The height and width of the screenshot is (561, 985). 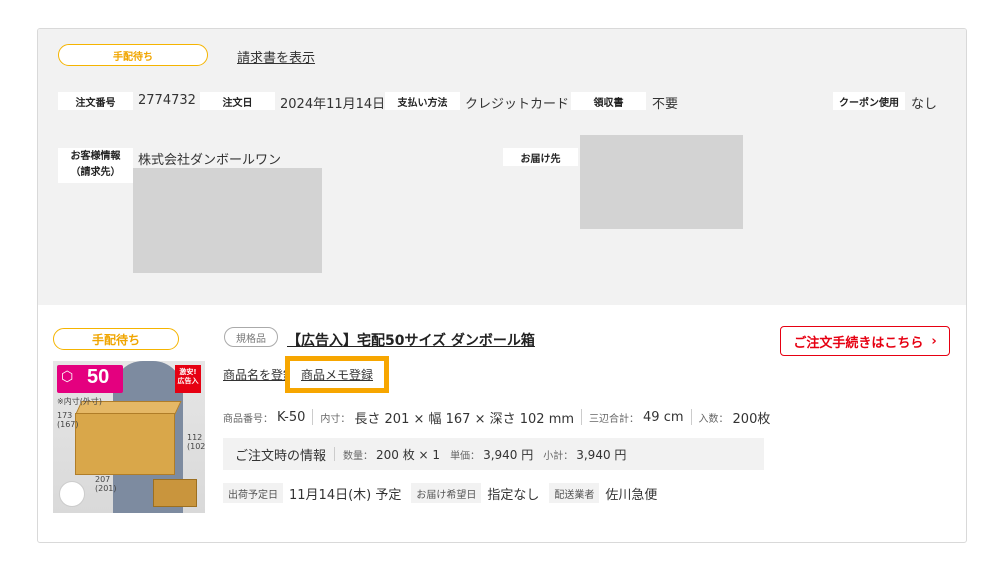 I want to click on inner-size-label: 内寸：, so click(x=335, y=419).